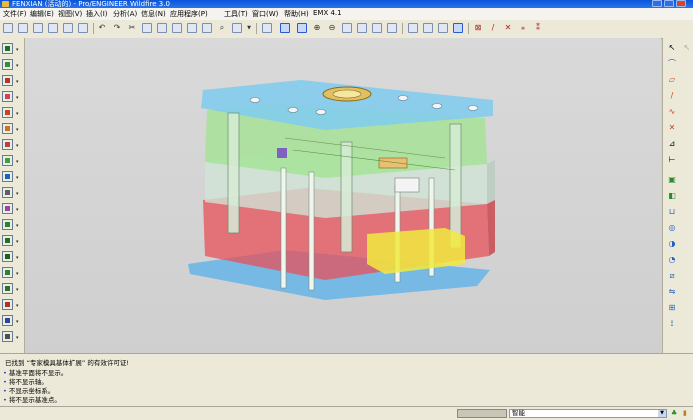 The width and height of the screenshot is (693, 420). Describe the element at coordinates (672, 308) in the screenshot. I see `pattern-icon: ⊞` at that location.